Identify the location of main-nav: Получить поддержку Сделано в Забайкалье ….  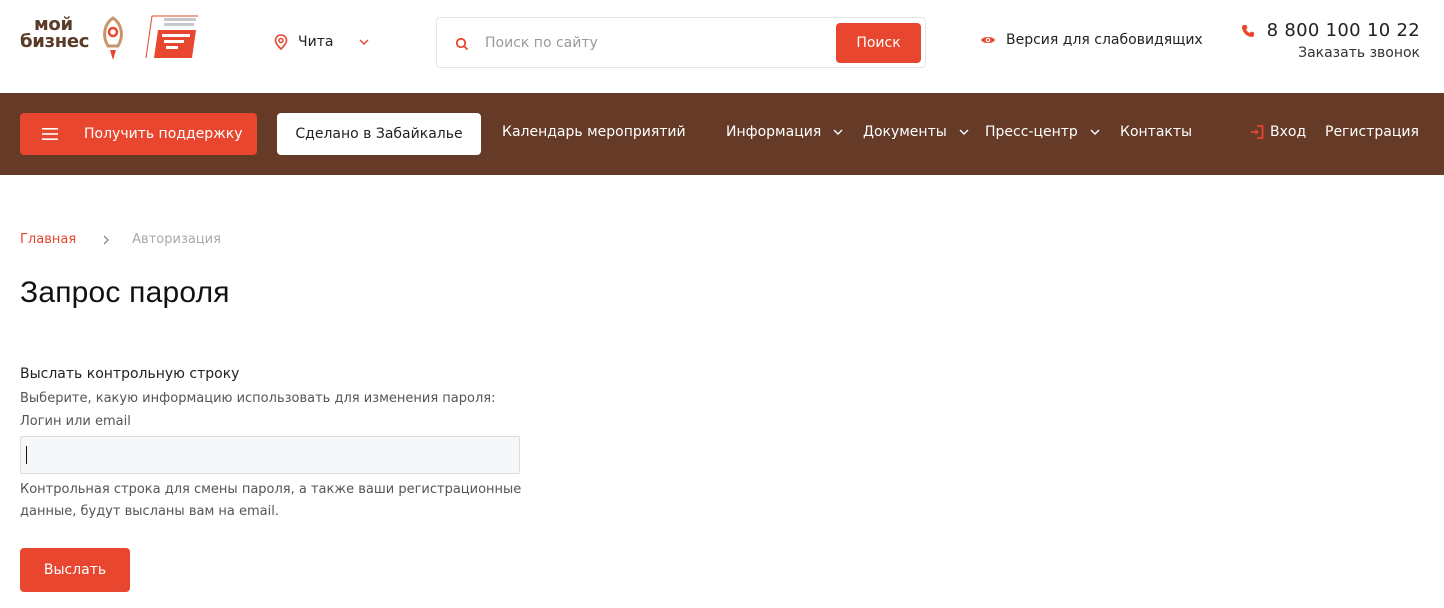
(722, 134).